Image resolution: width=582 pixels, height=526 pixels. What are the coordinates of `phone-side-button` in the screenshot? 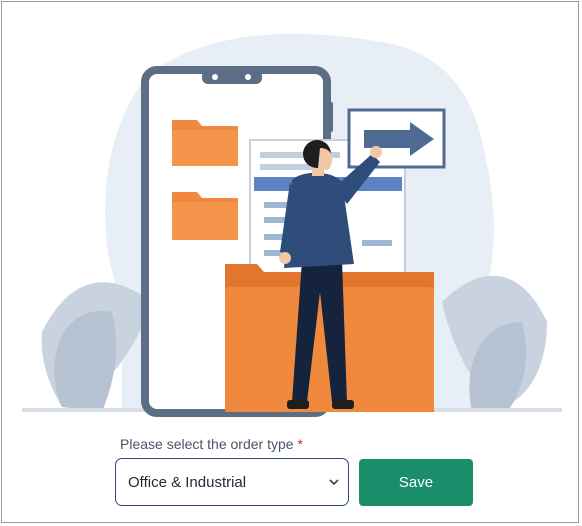 It's located at (330, 117).